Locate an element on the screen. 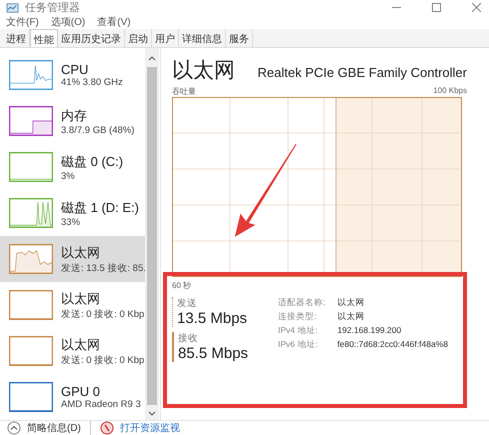 Image resolution: width=489 pixels, height=435 pixels. info-value: 192.168.199.200 is located at coordinates (369, 331).